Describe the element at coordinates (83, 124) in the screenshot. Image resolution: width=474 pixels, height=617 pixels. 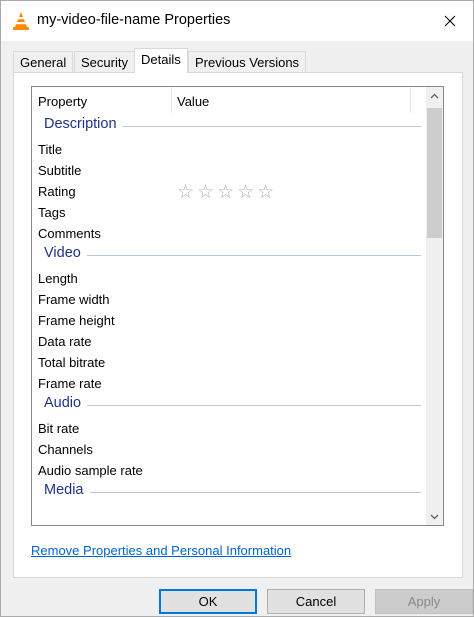
I see `group-label: Description` at that location.